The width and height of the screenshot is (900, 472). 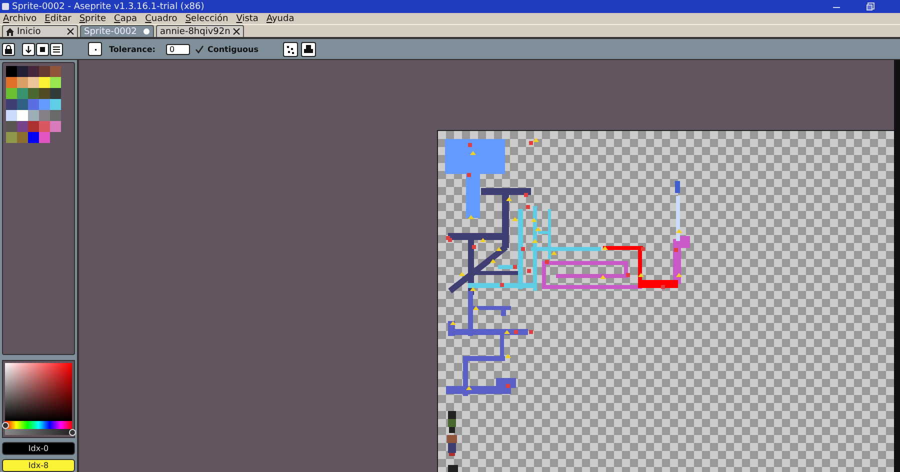 I want to click on saturation-value-area, so click(x=38, y=391).